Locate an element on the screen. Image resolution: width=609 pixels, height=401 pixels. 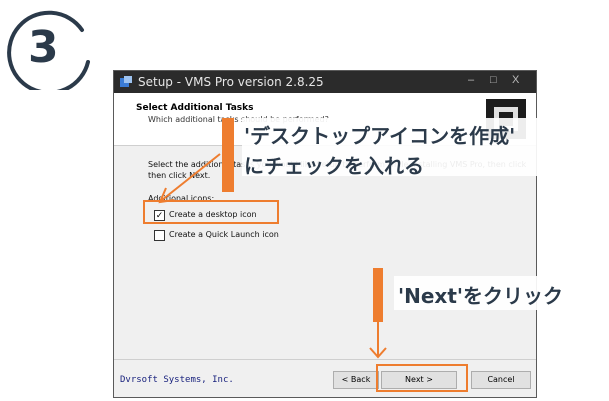
back-button: < Back is located at coordinates (356, 380).